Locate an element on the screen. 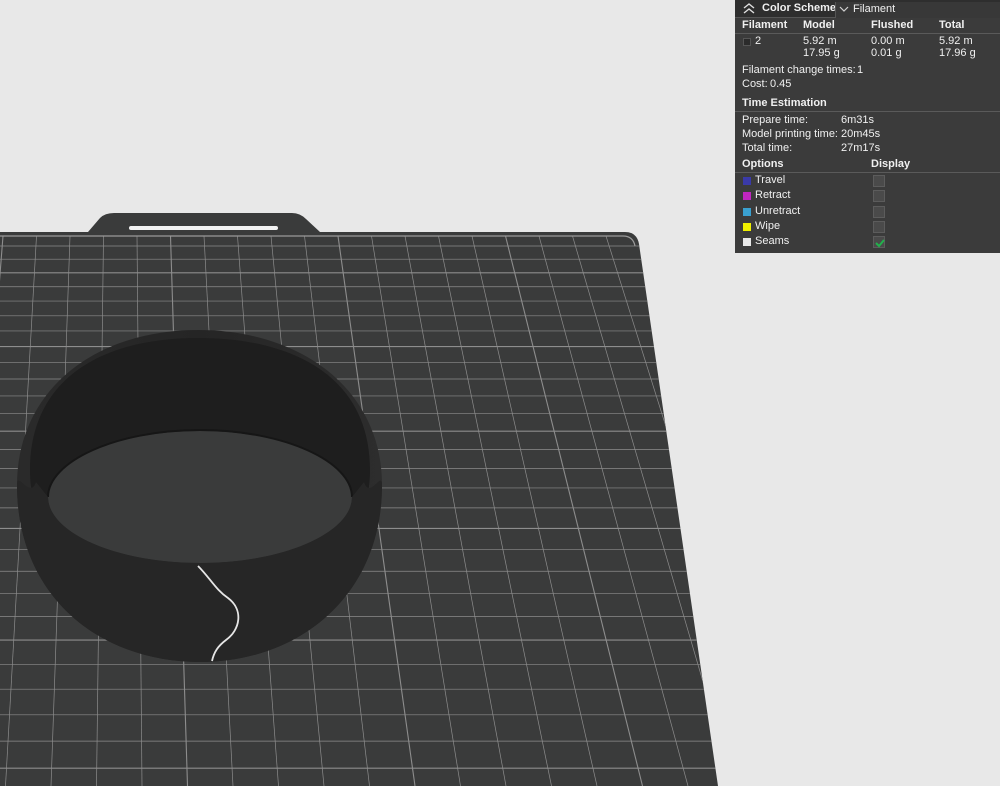  model-weight: 17.95 g is located at coordinates (821, 53).